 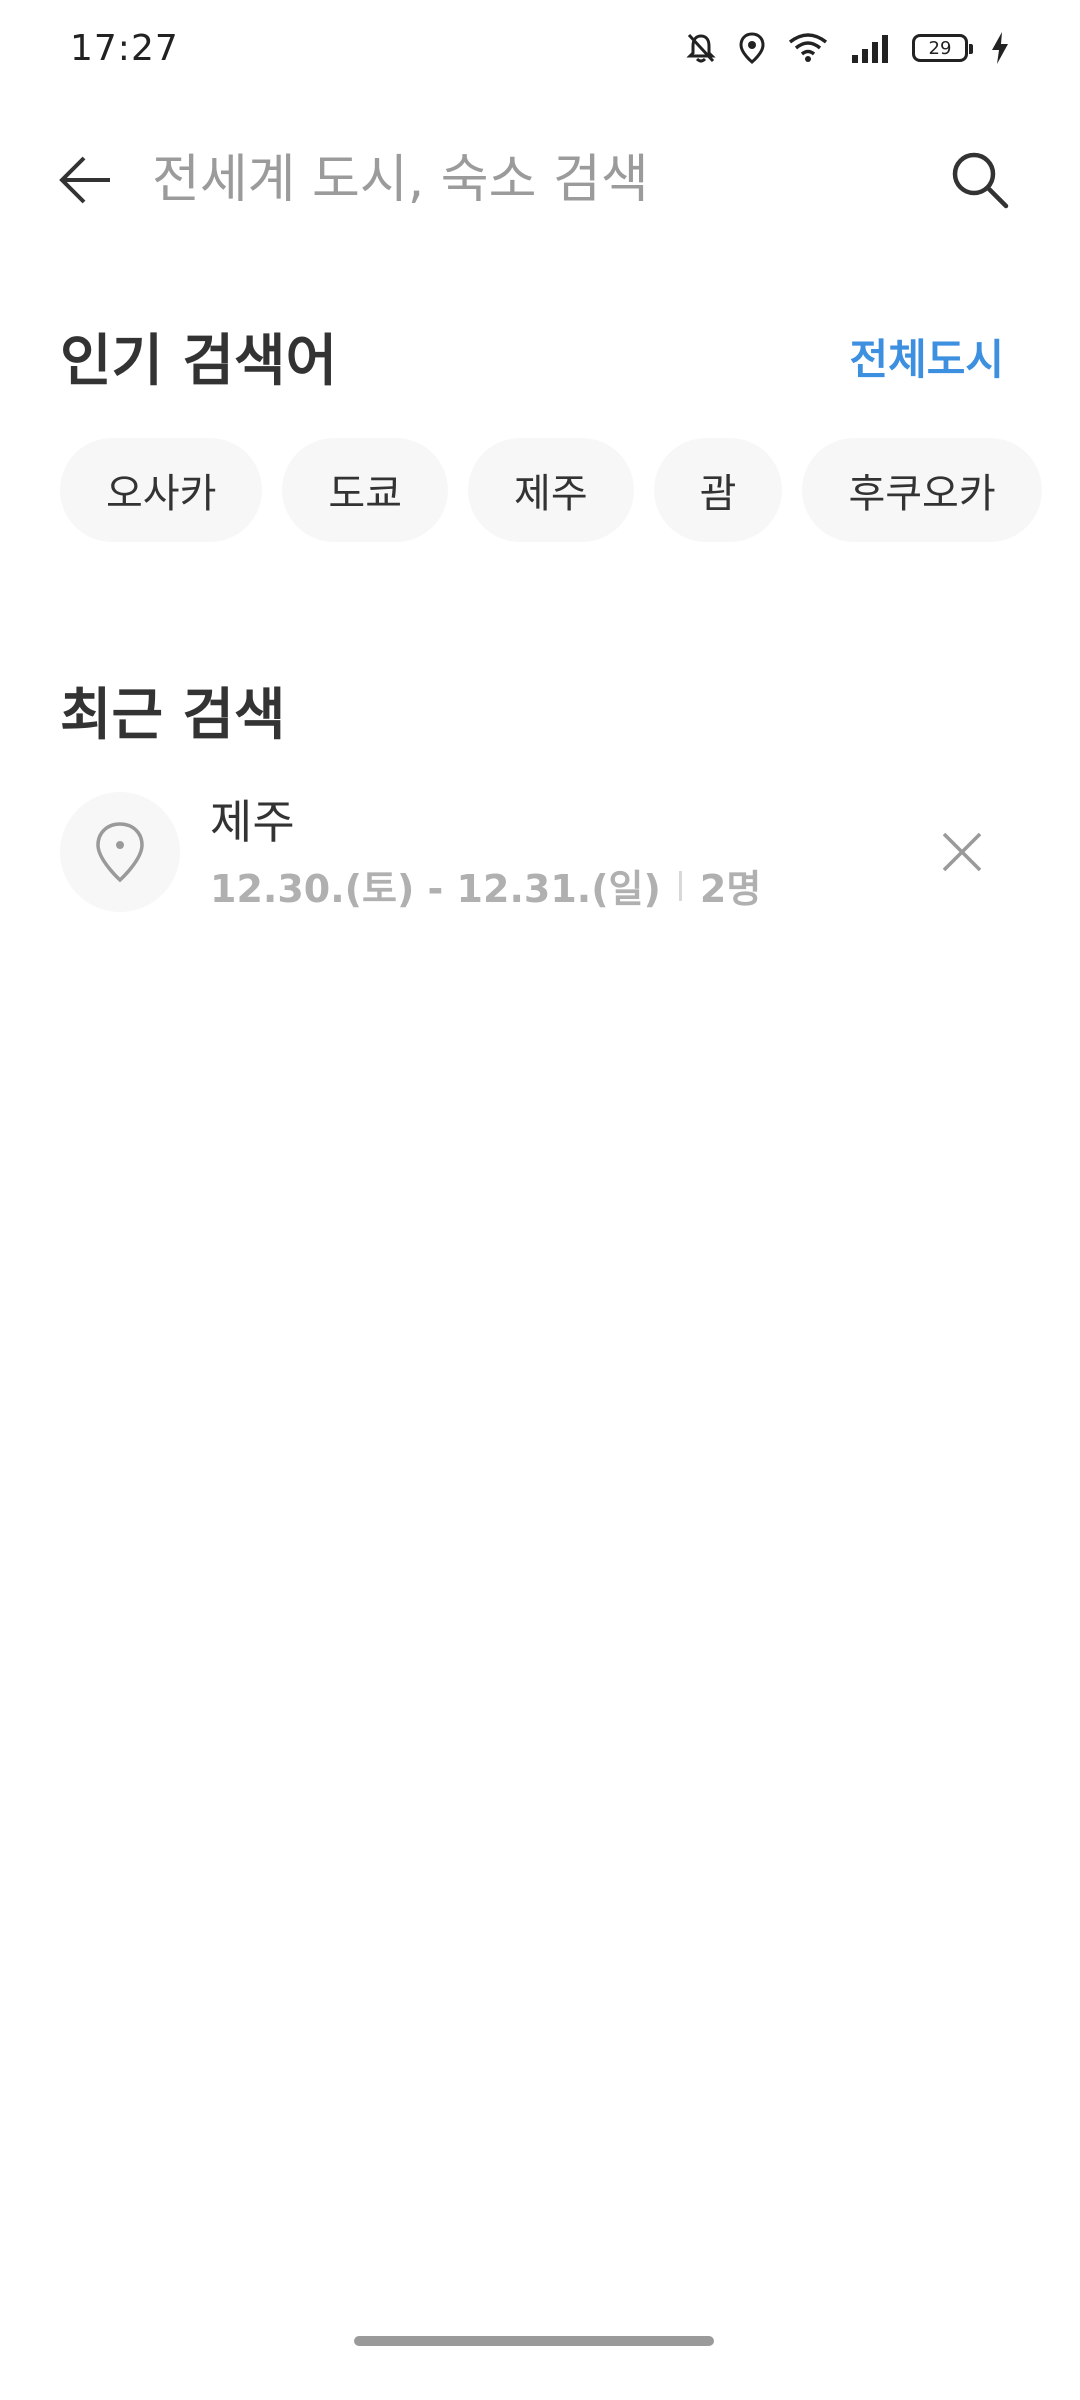 I want to click on popular-chips: 오사카 도쿄 제주 괌 후쿠오카, so click(x=551, y=490).